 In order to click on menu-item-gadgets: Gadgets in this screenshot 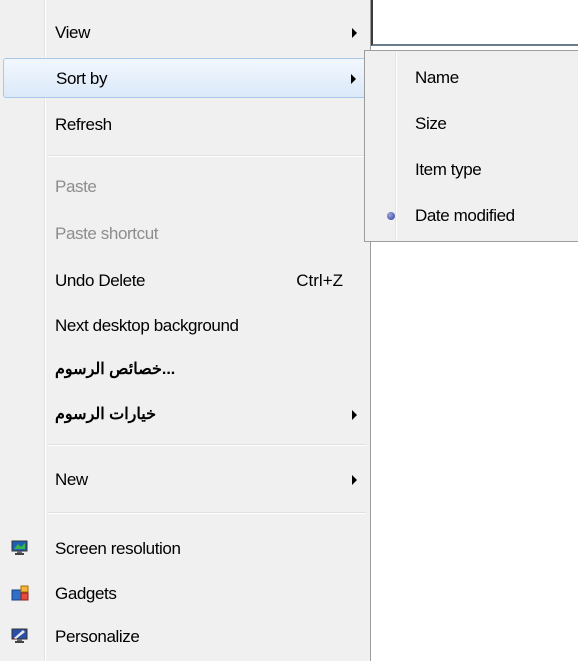, I will do `click(185, 594)`.